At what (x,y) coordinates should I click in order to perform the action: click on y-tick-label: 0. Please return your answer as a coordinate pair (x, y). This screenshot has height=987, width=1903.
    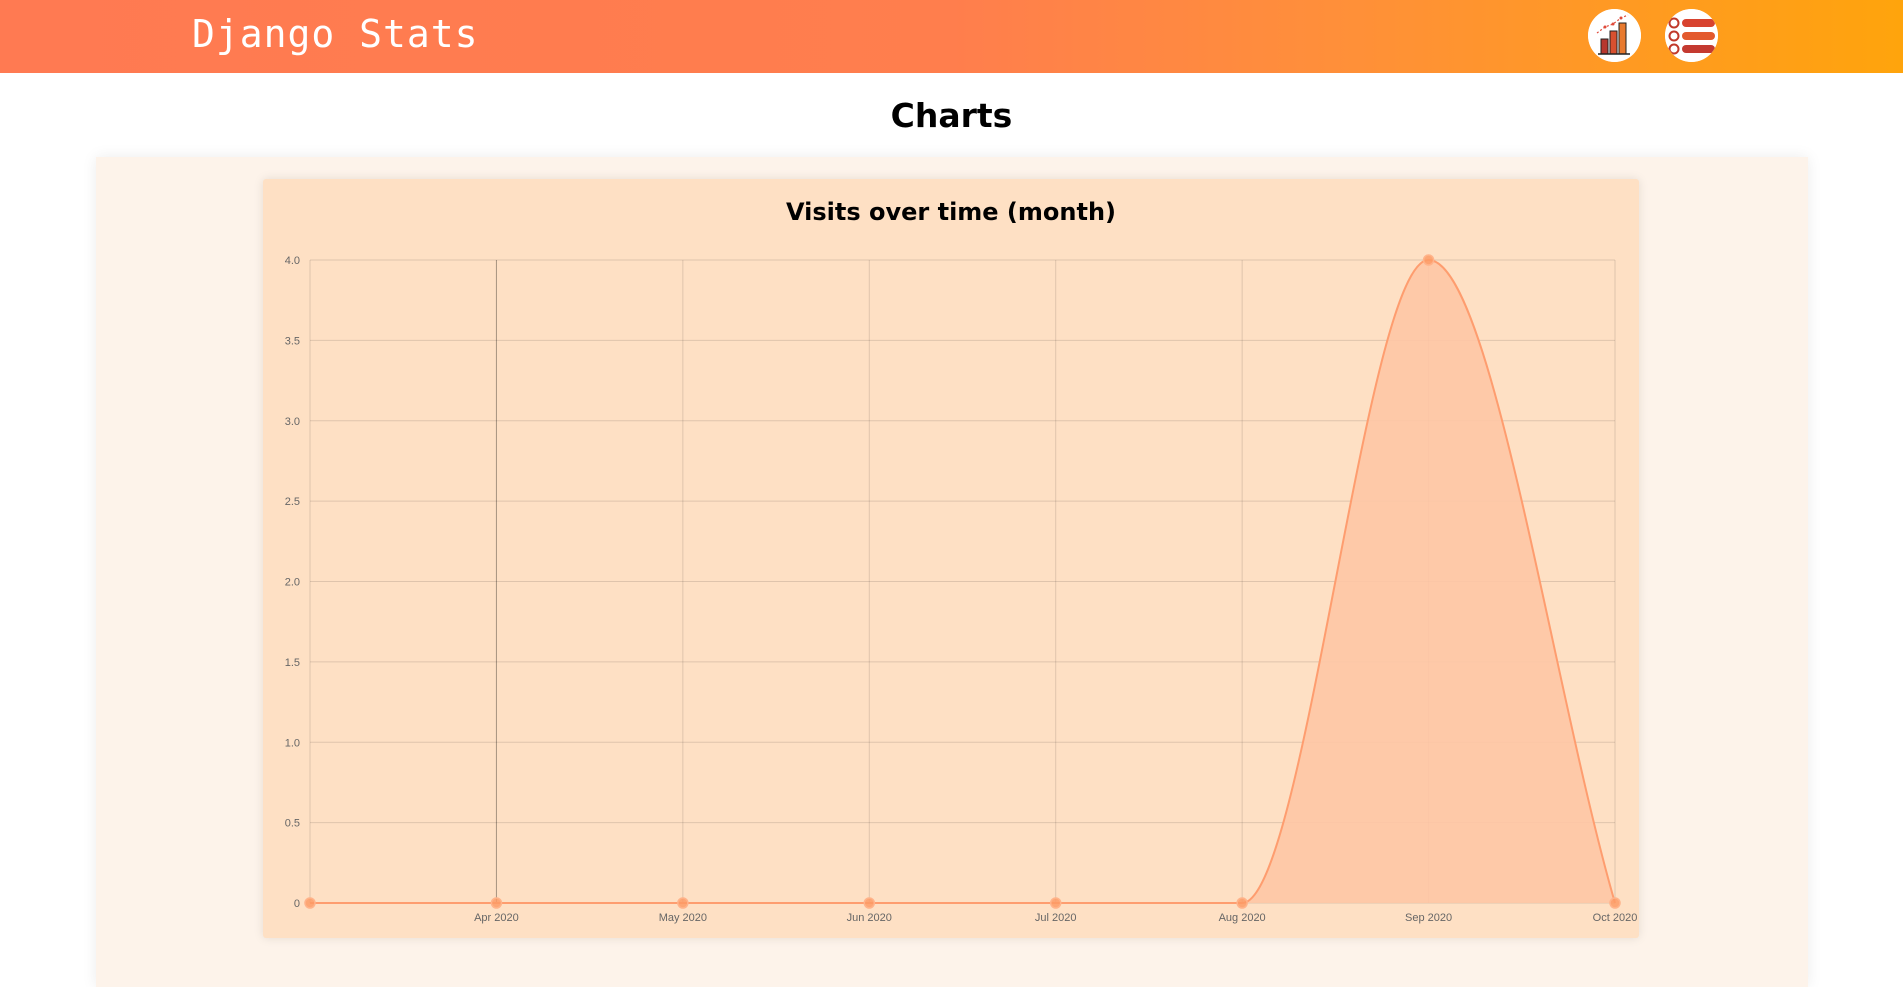
    Looking at the image, I should click on (297, 904).